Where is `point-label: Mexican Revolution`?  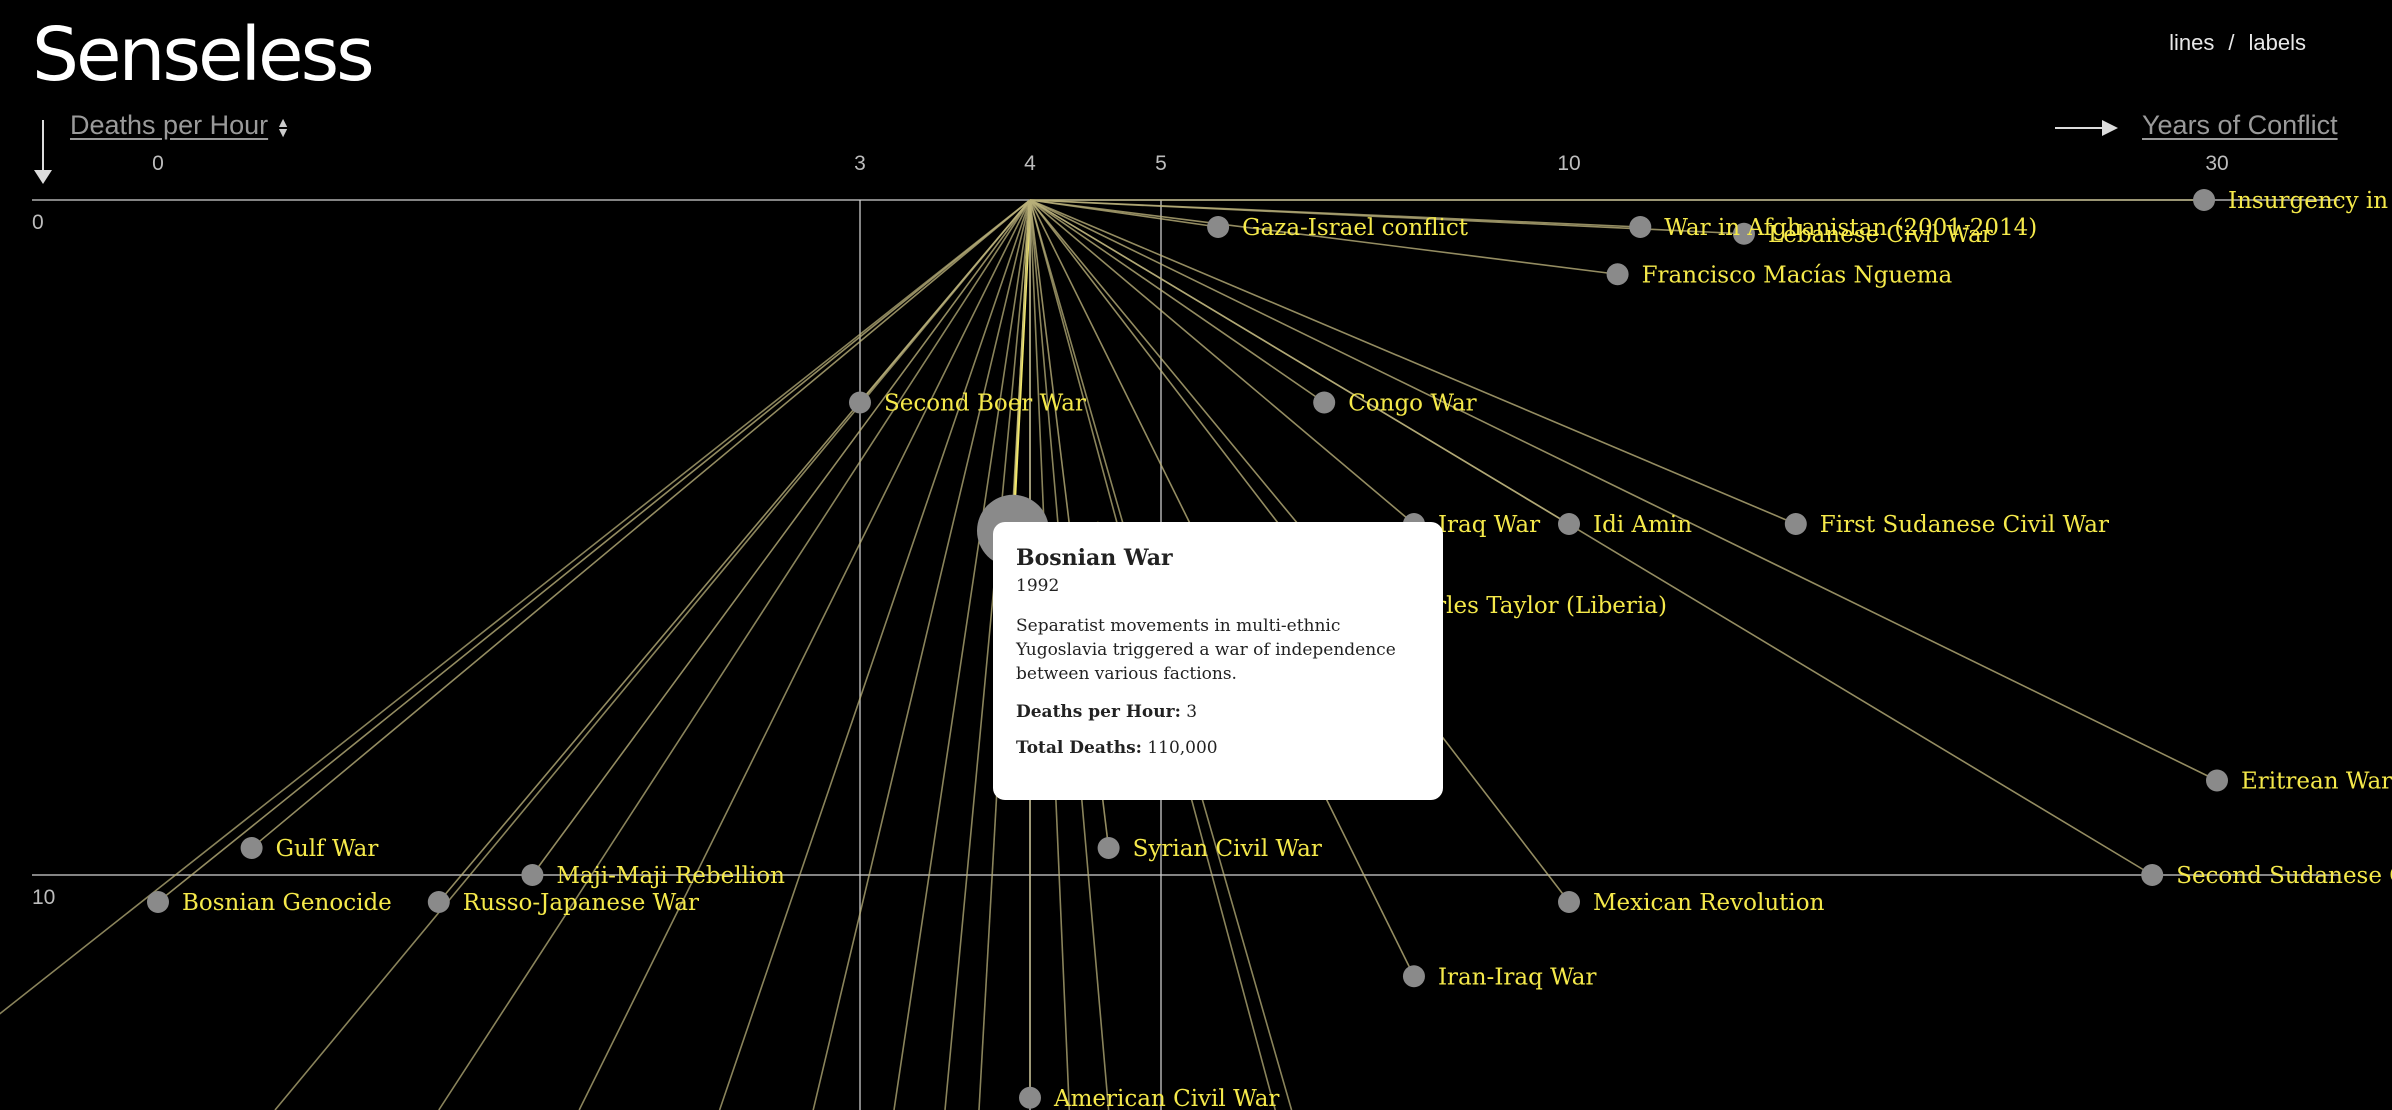
point-label: Mexican Revolution is located at coordinates (1709, 903).